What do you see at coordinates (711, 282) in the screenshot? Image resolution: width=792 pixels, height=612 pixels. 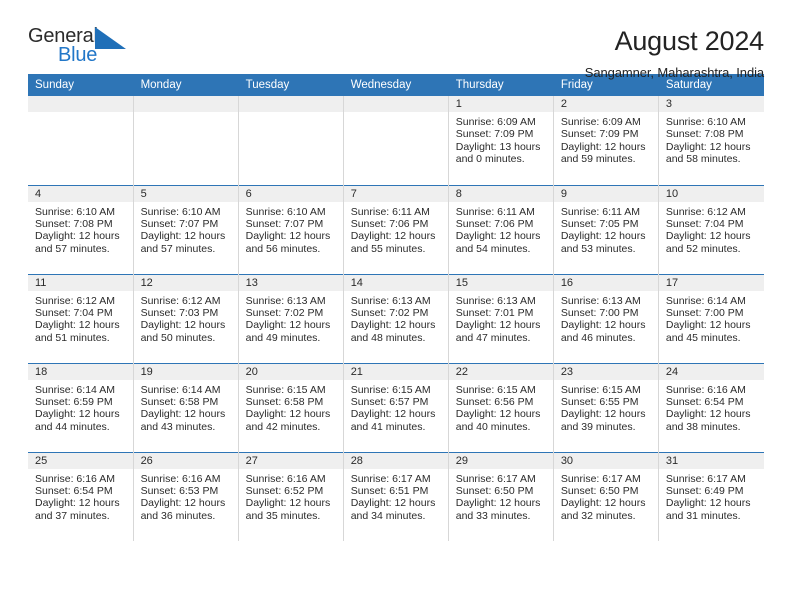 I see `day-number: 17` at bounding box center [711, 282].